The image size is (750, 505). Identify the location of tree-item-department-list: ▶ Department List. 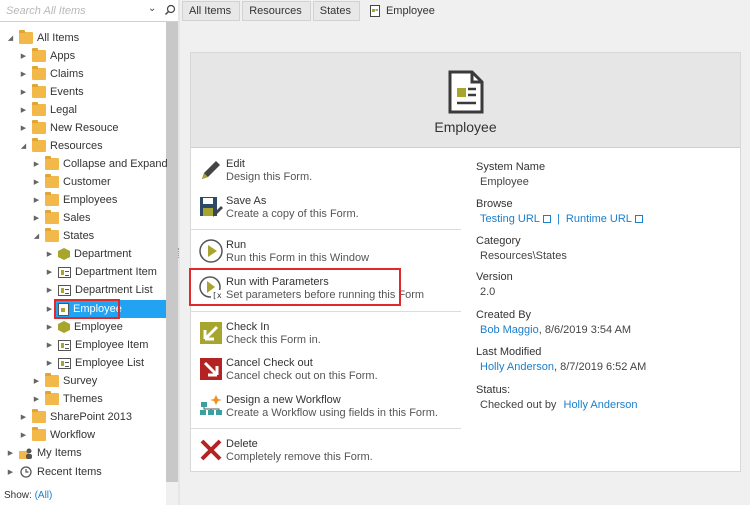
(99, 290).